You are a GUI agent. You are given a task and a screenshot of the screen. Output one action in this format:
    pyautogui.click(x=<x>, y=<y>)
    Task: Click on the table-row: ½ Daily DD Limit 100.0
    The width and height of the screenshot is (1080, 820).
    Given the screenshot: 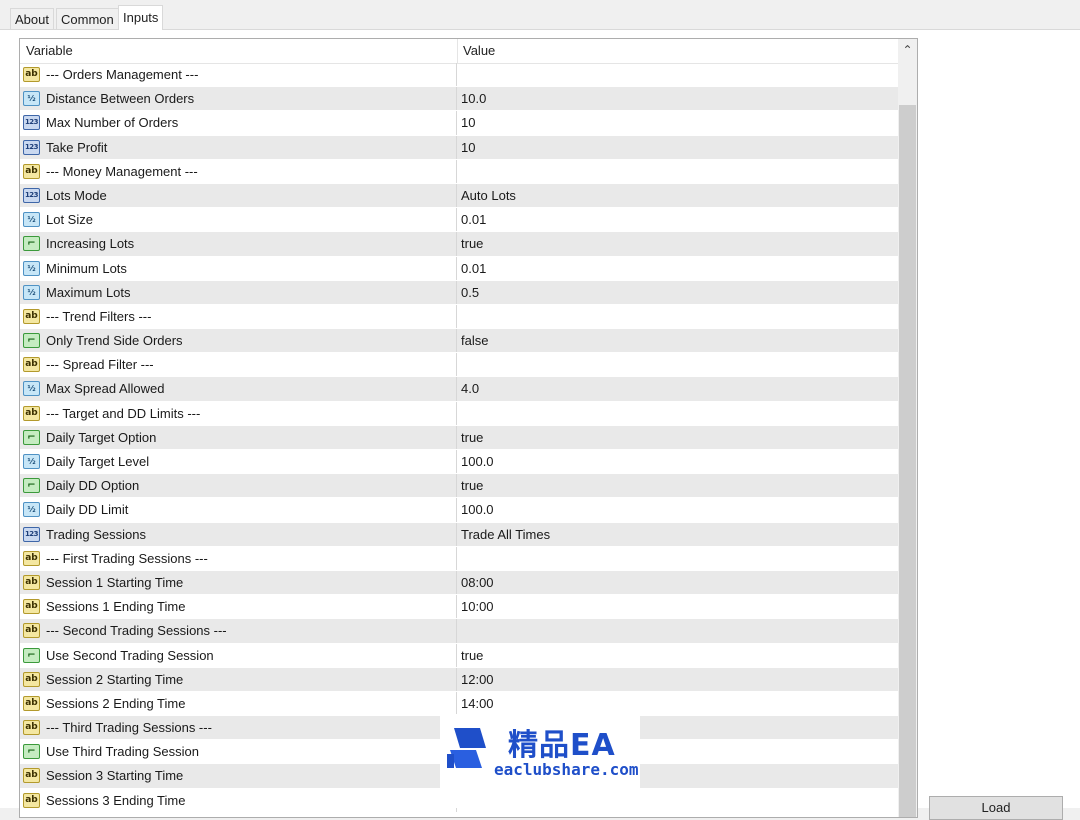 What is the action you would take?
    pyautogui.click(x=459, y=510)
    